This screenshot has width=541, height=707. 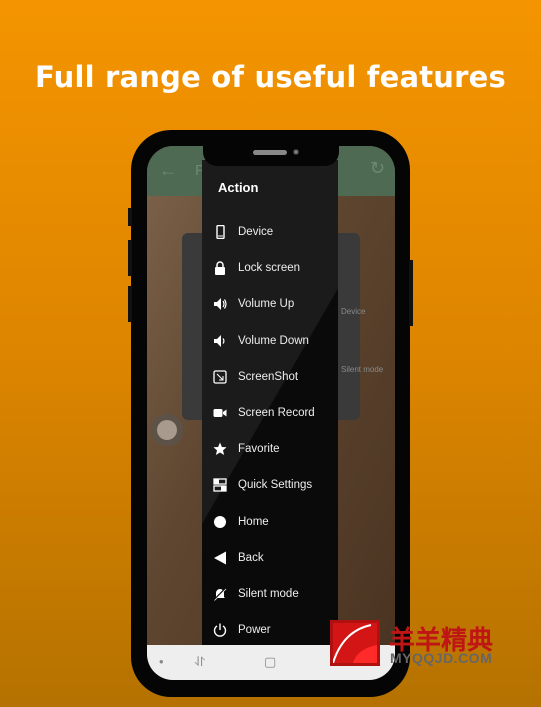 I want to click on menu-item-device: Device, so click(x=270, y=232).